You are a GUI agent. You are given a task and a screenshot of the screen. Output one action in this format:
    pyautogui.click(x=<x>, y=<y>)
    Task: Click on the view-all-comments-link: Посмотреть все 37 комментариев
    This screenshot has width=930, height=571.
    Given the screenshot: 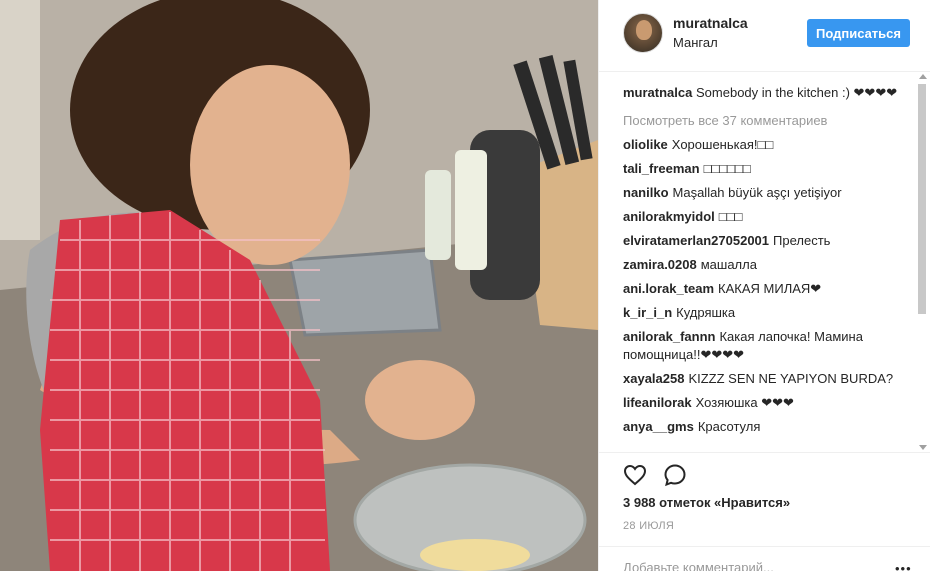 What is the action you would take?
    pyautogui.click(x=766, y=121)
    